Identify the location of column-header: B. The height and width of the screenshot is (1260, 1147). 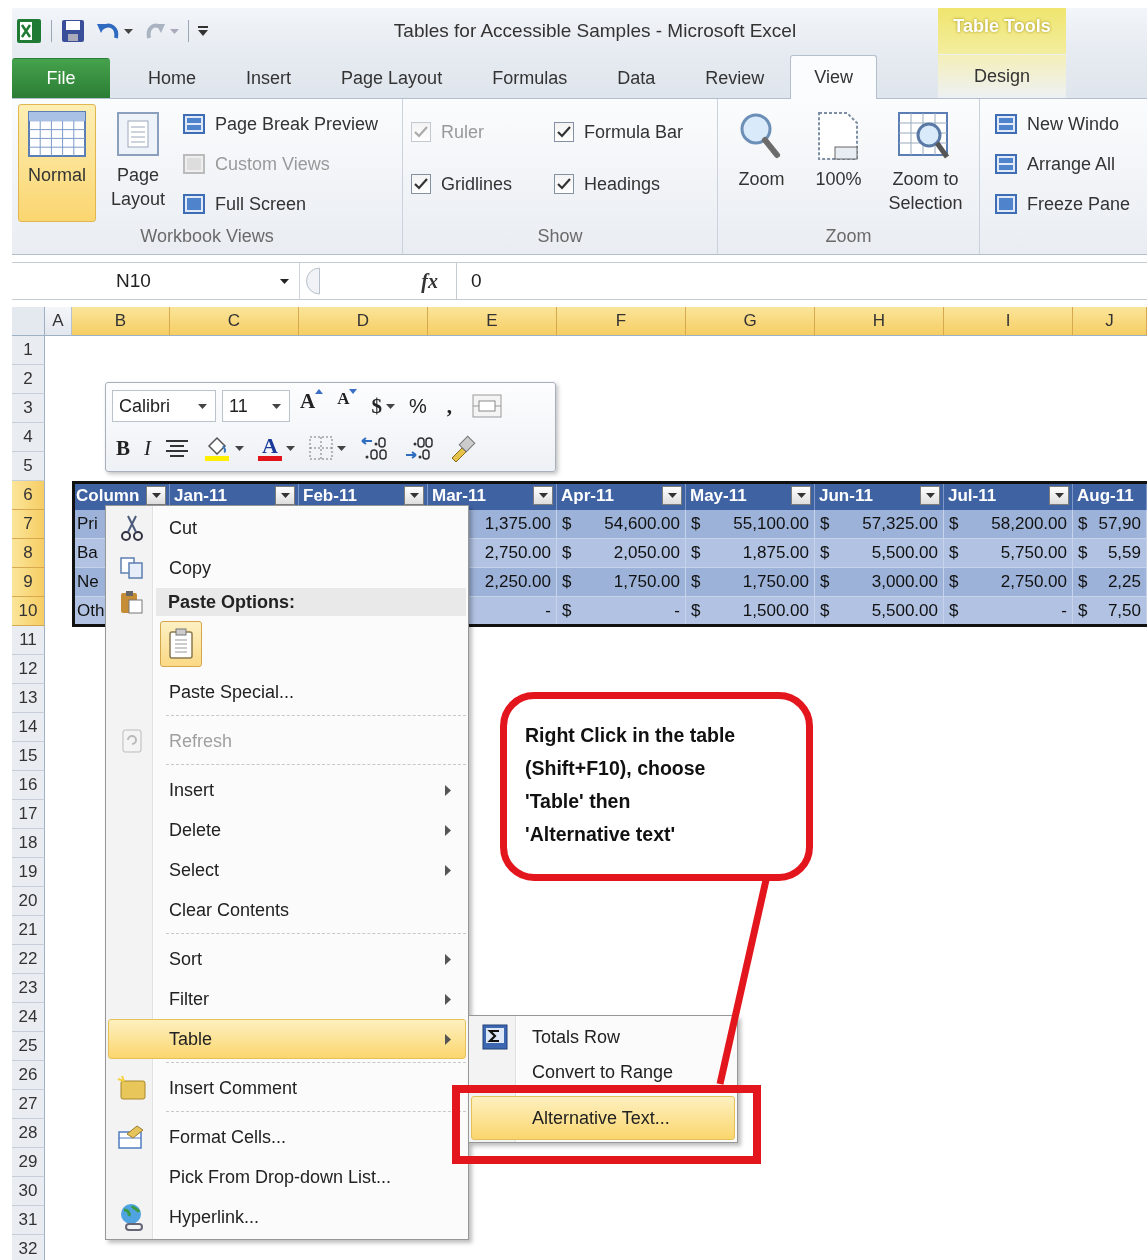
(121, 321).